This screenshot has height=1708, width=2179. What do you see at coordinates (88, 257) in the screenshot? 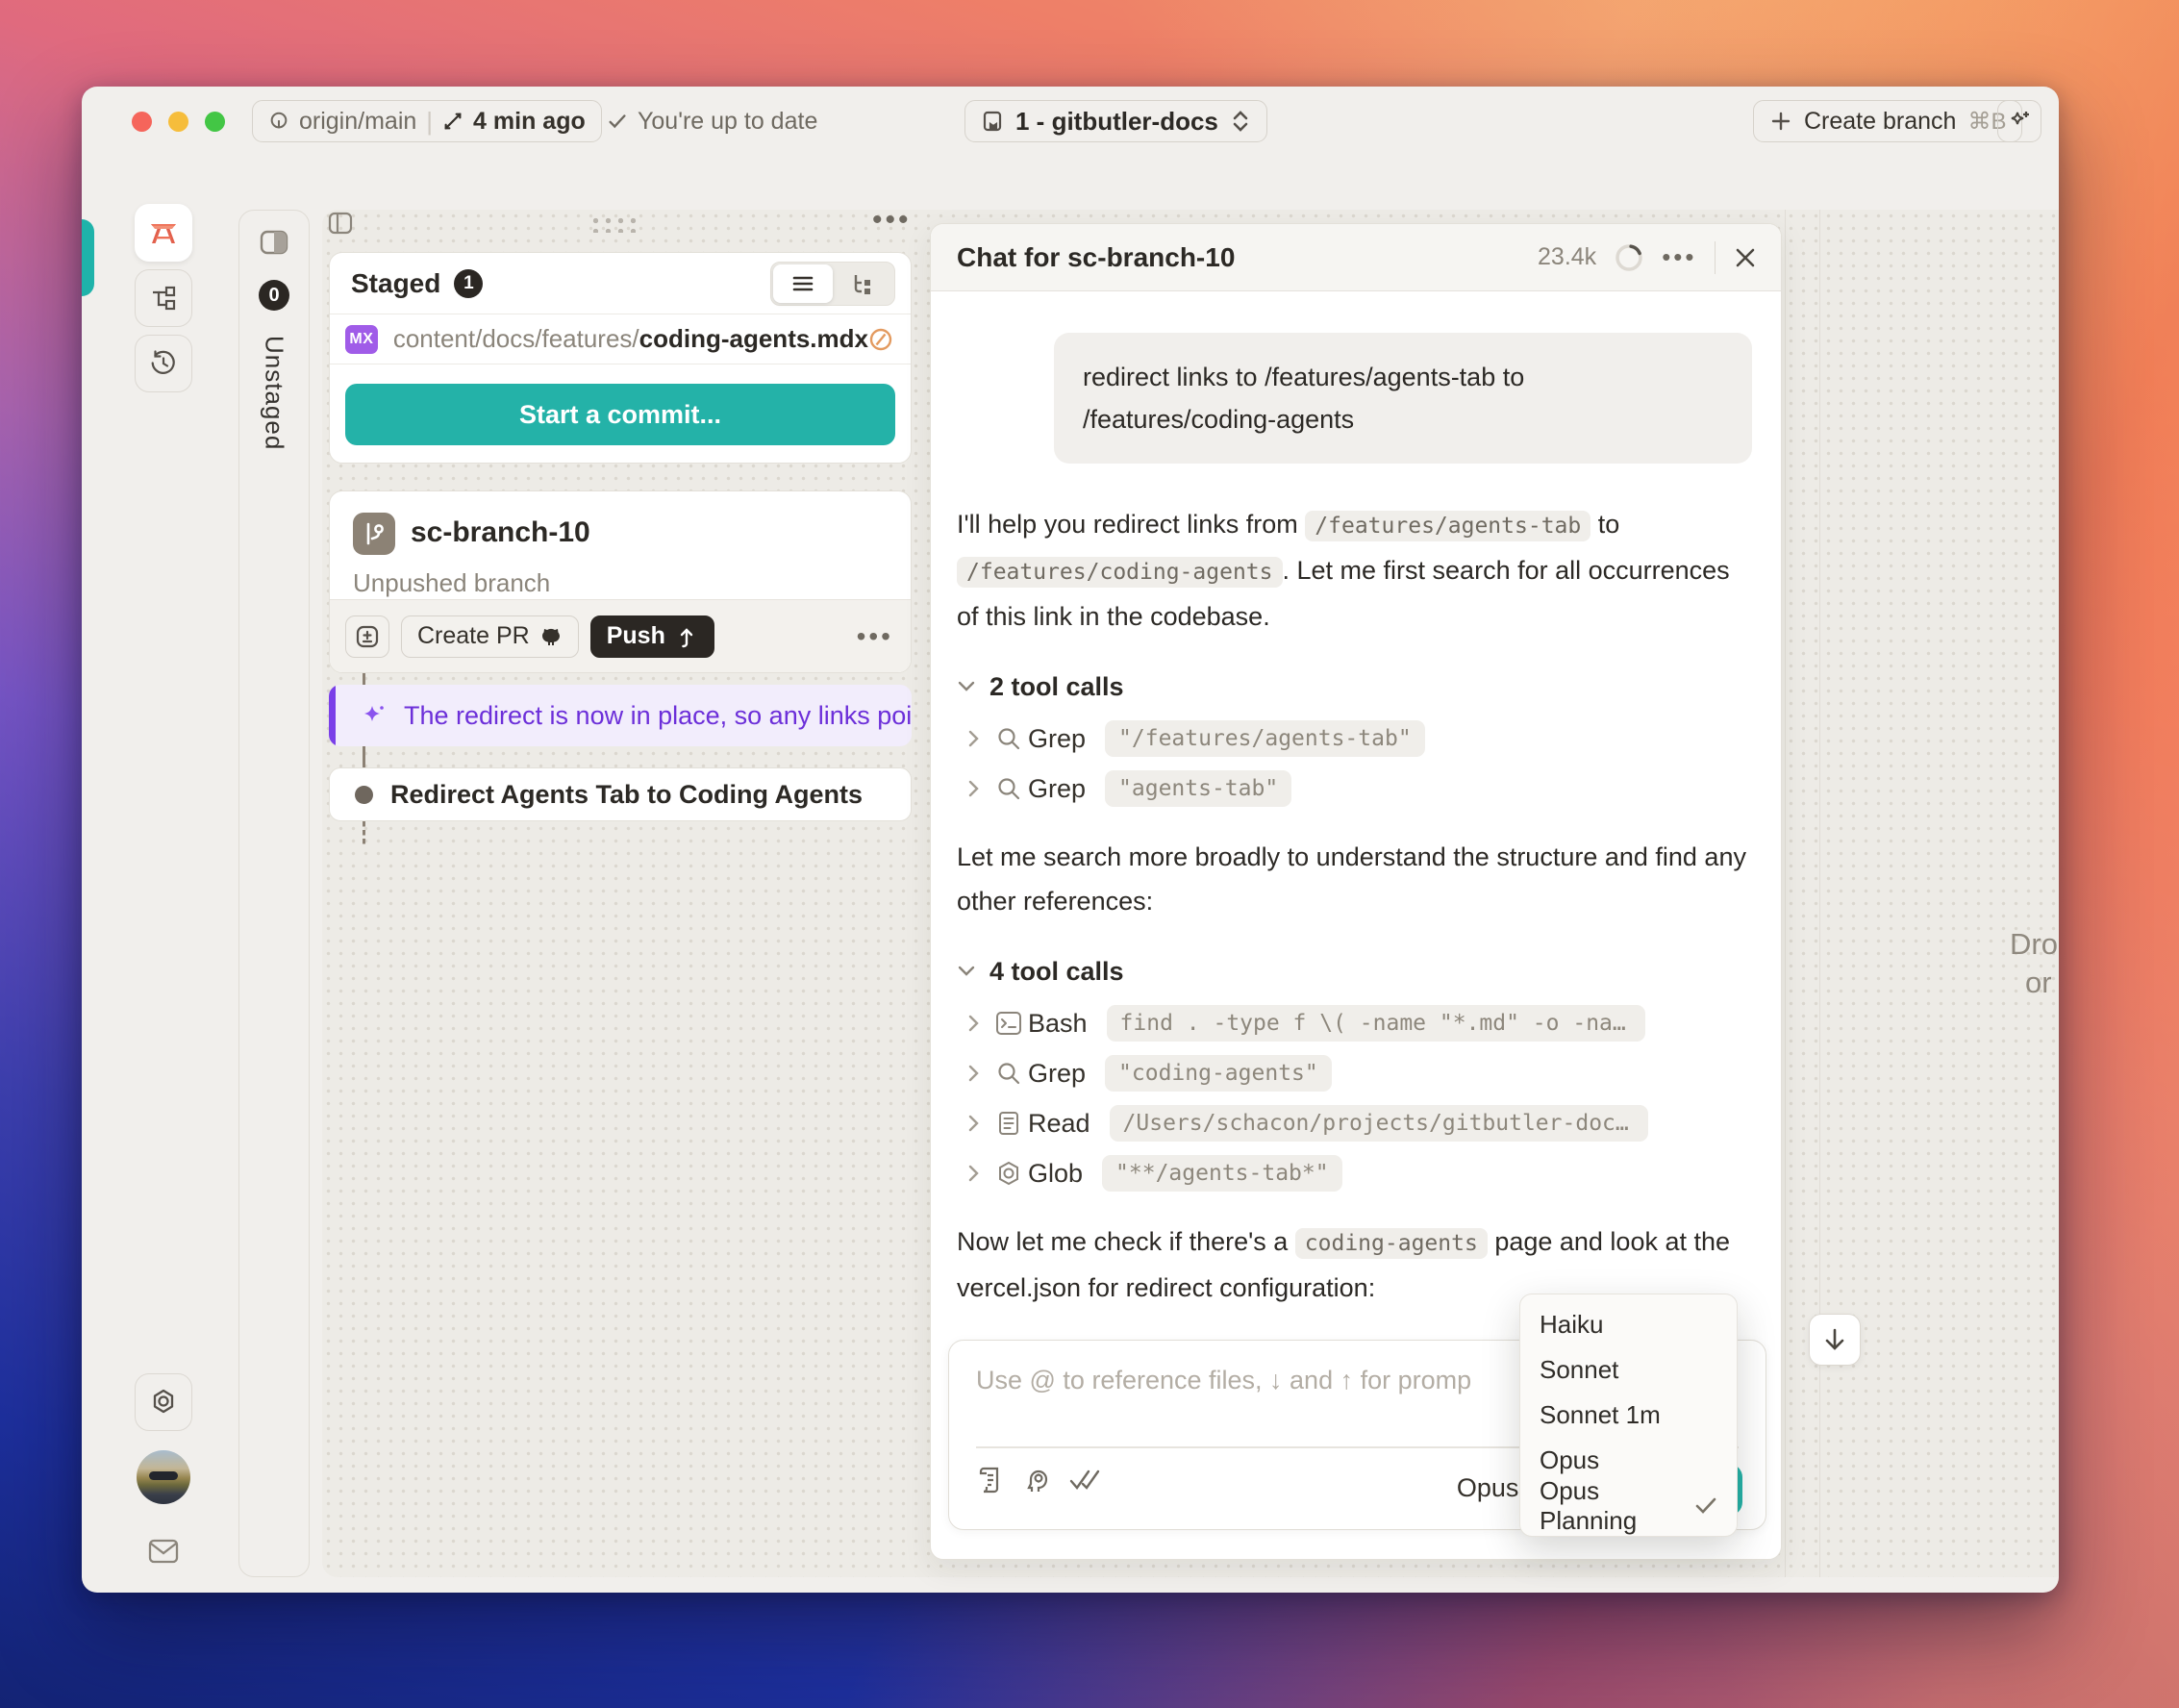
I see `edge-notification-tab` at bounding box center [88, 257].